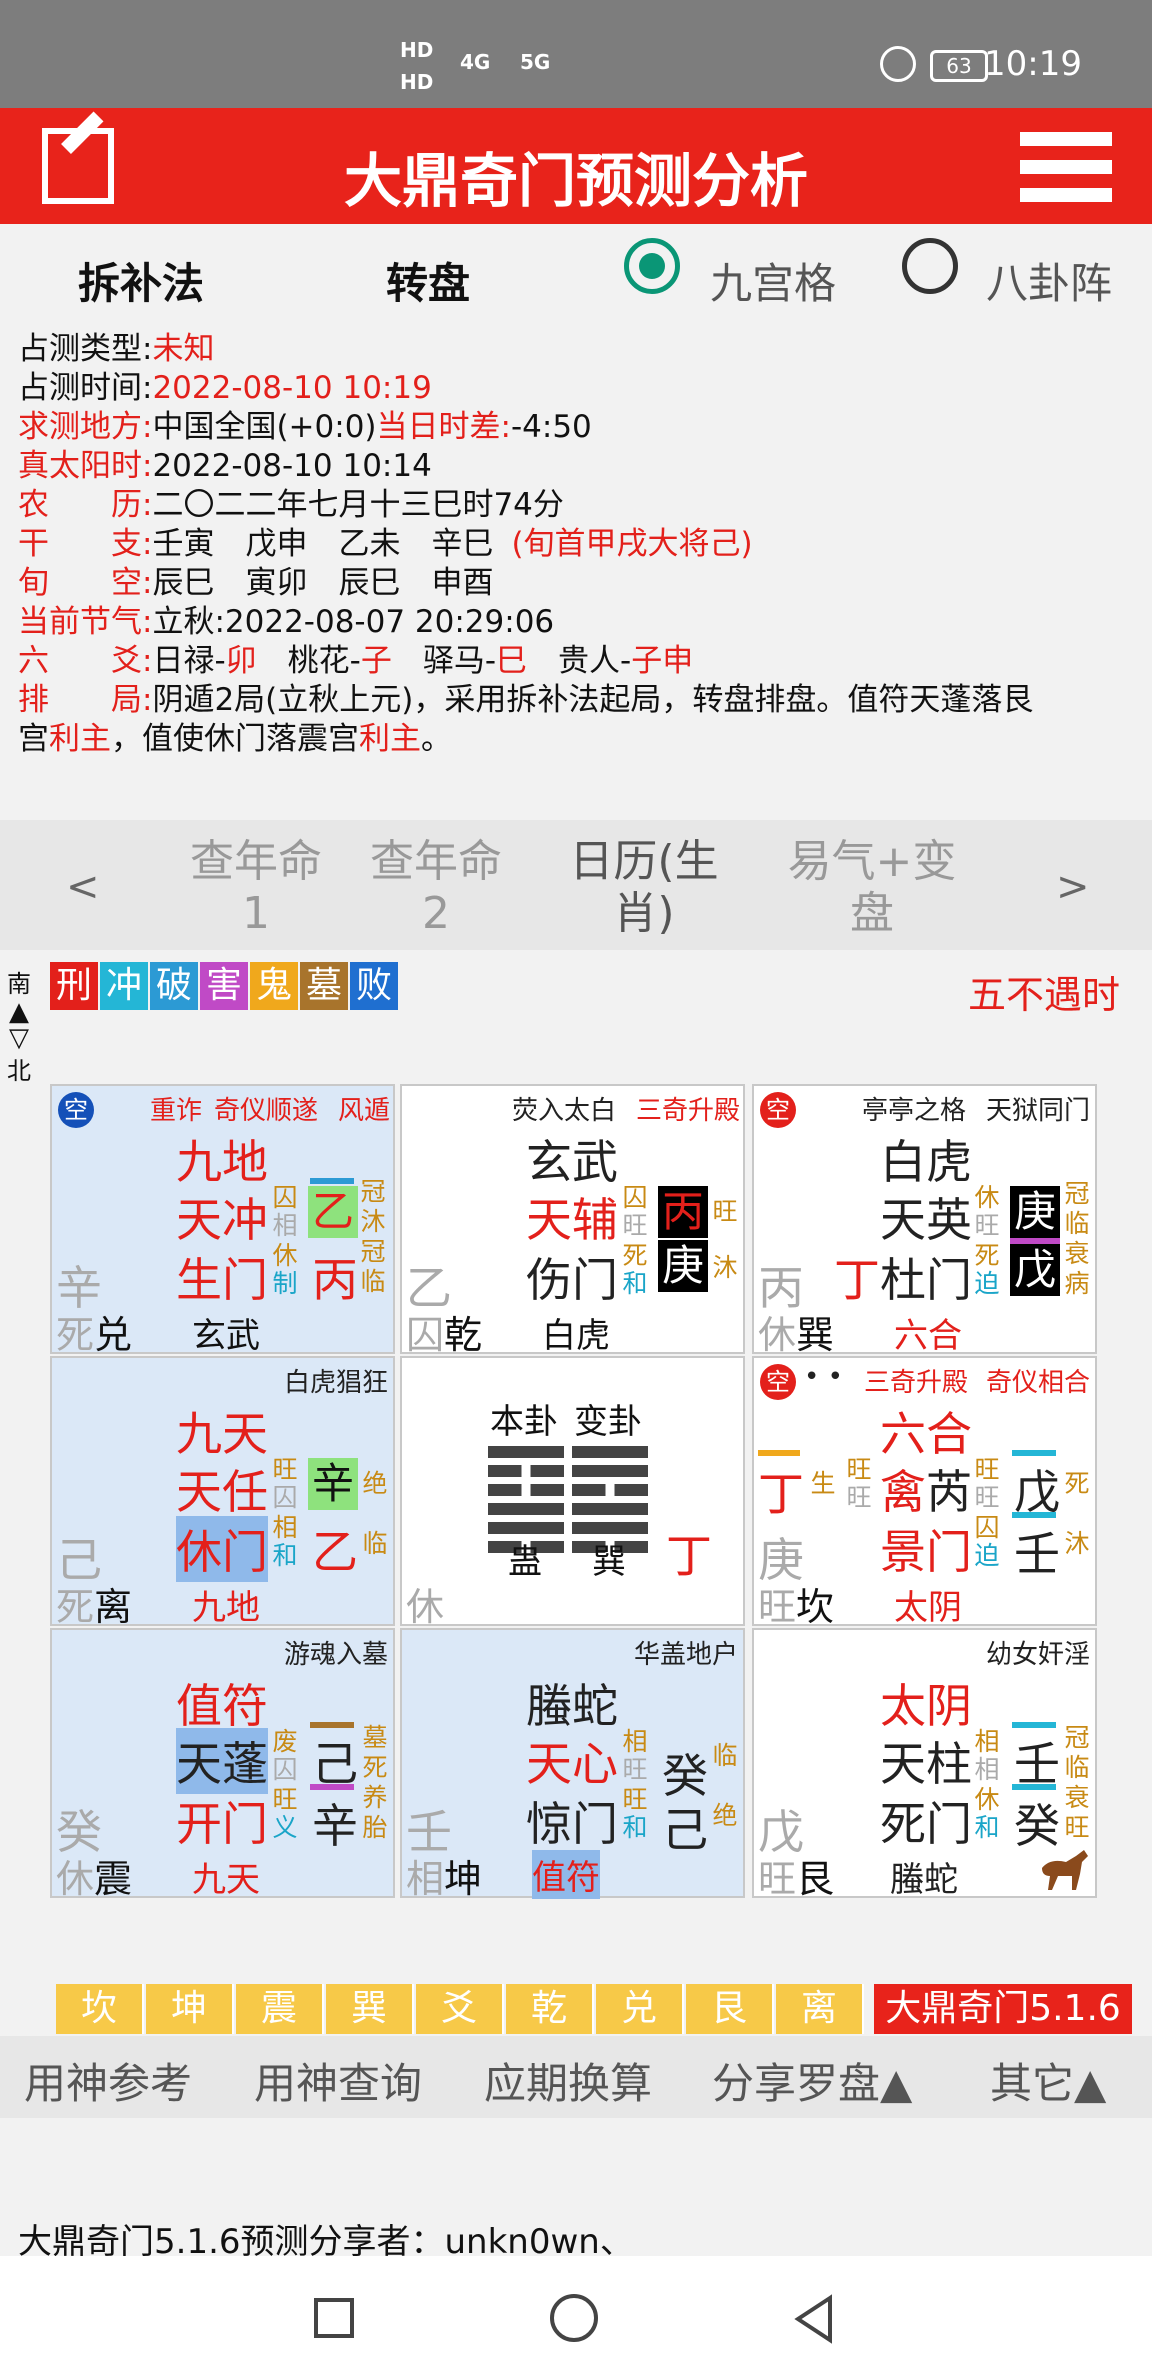 The width and height of the screenshot is (1152, 2376). Describe the element at coordinates (353, 622) in the screenshot. I see `info-value: 立秋:2022-08-07 20:29:06` at that location.